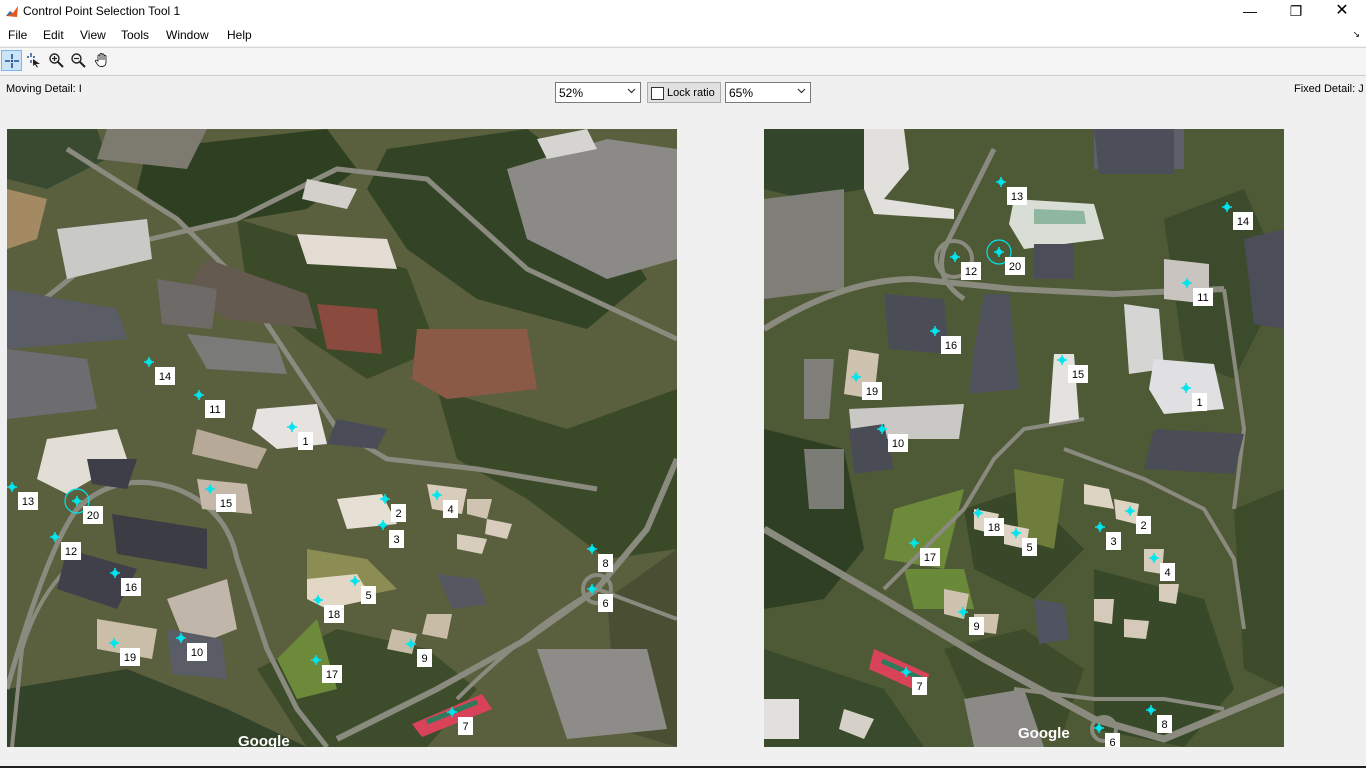 Image resolution: width=1366 pixels, height=768 pixels. I want to click on zoom-out-icon, so click(78, 60).